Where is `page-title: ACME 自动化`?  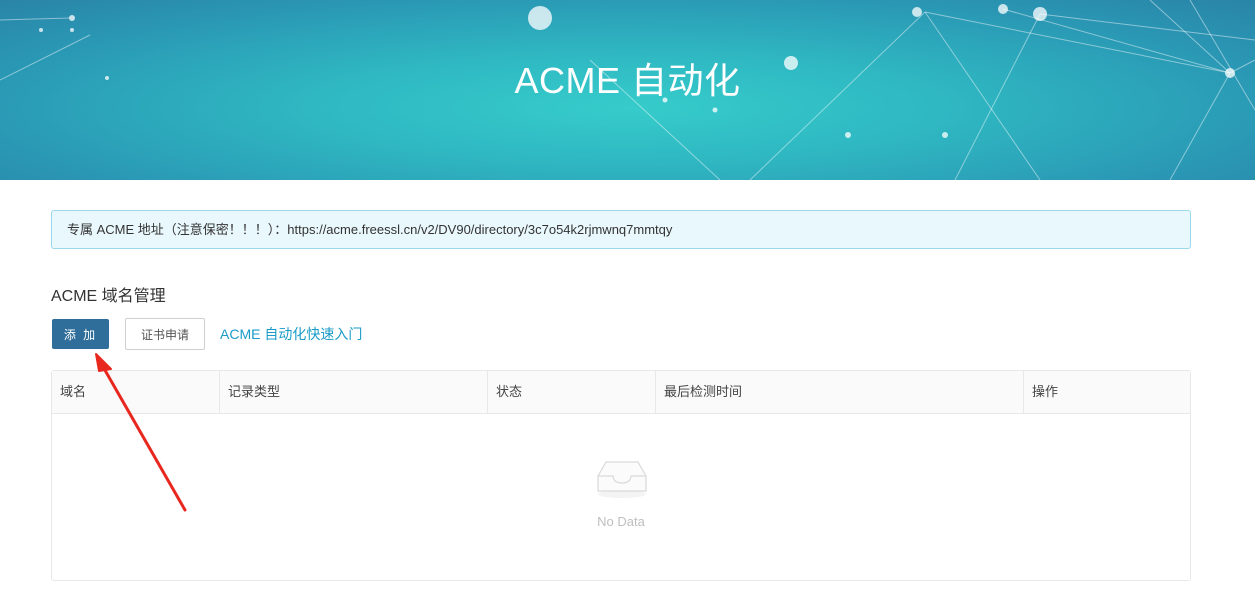 page-title: ACME 自动化 is located at coordinates (627, 80).